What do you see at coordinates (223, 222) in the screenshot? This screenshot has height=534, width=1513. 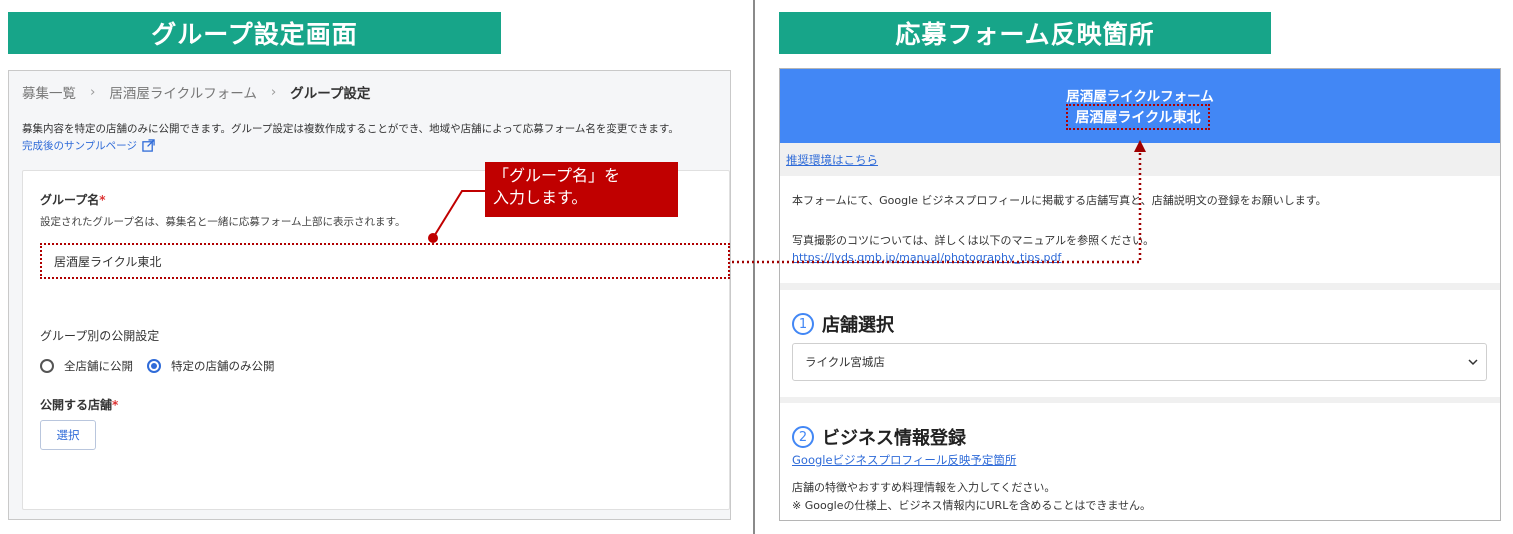 I see `group-name-help: 設定されたグループ名は、募集名と一緒に応募フォーム上部に表示されます。` at bounding box center [223, 222].